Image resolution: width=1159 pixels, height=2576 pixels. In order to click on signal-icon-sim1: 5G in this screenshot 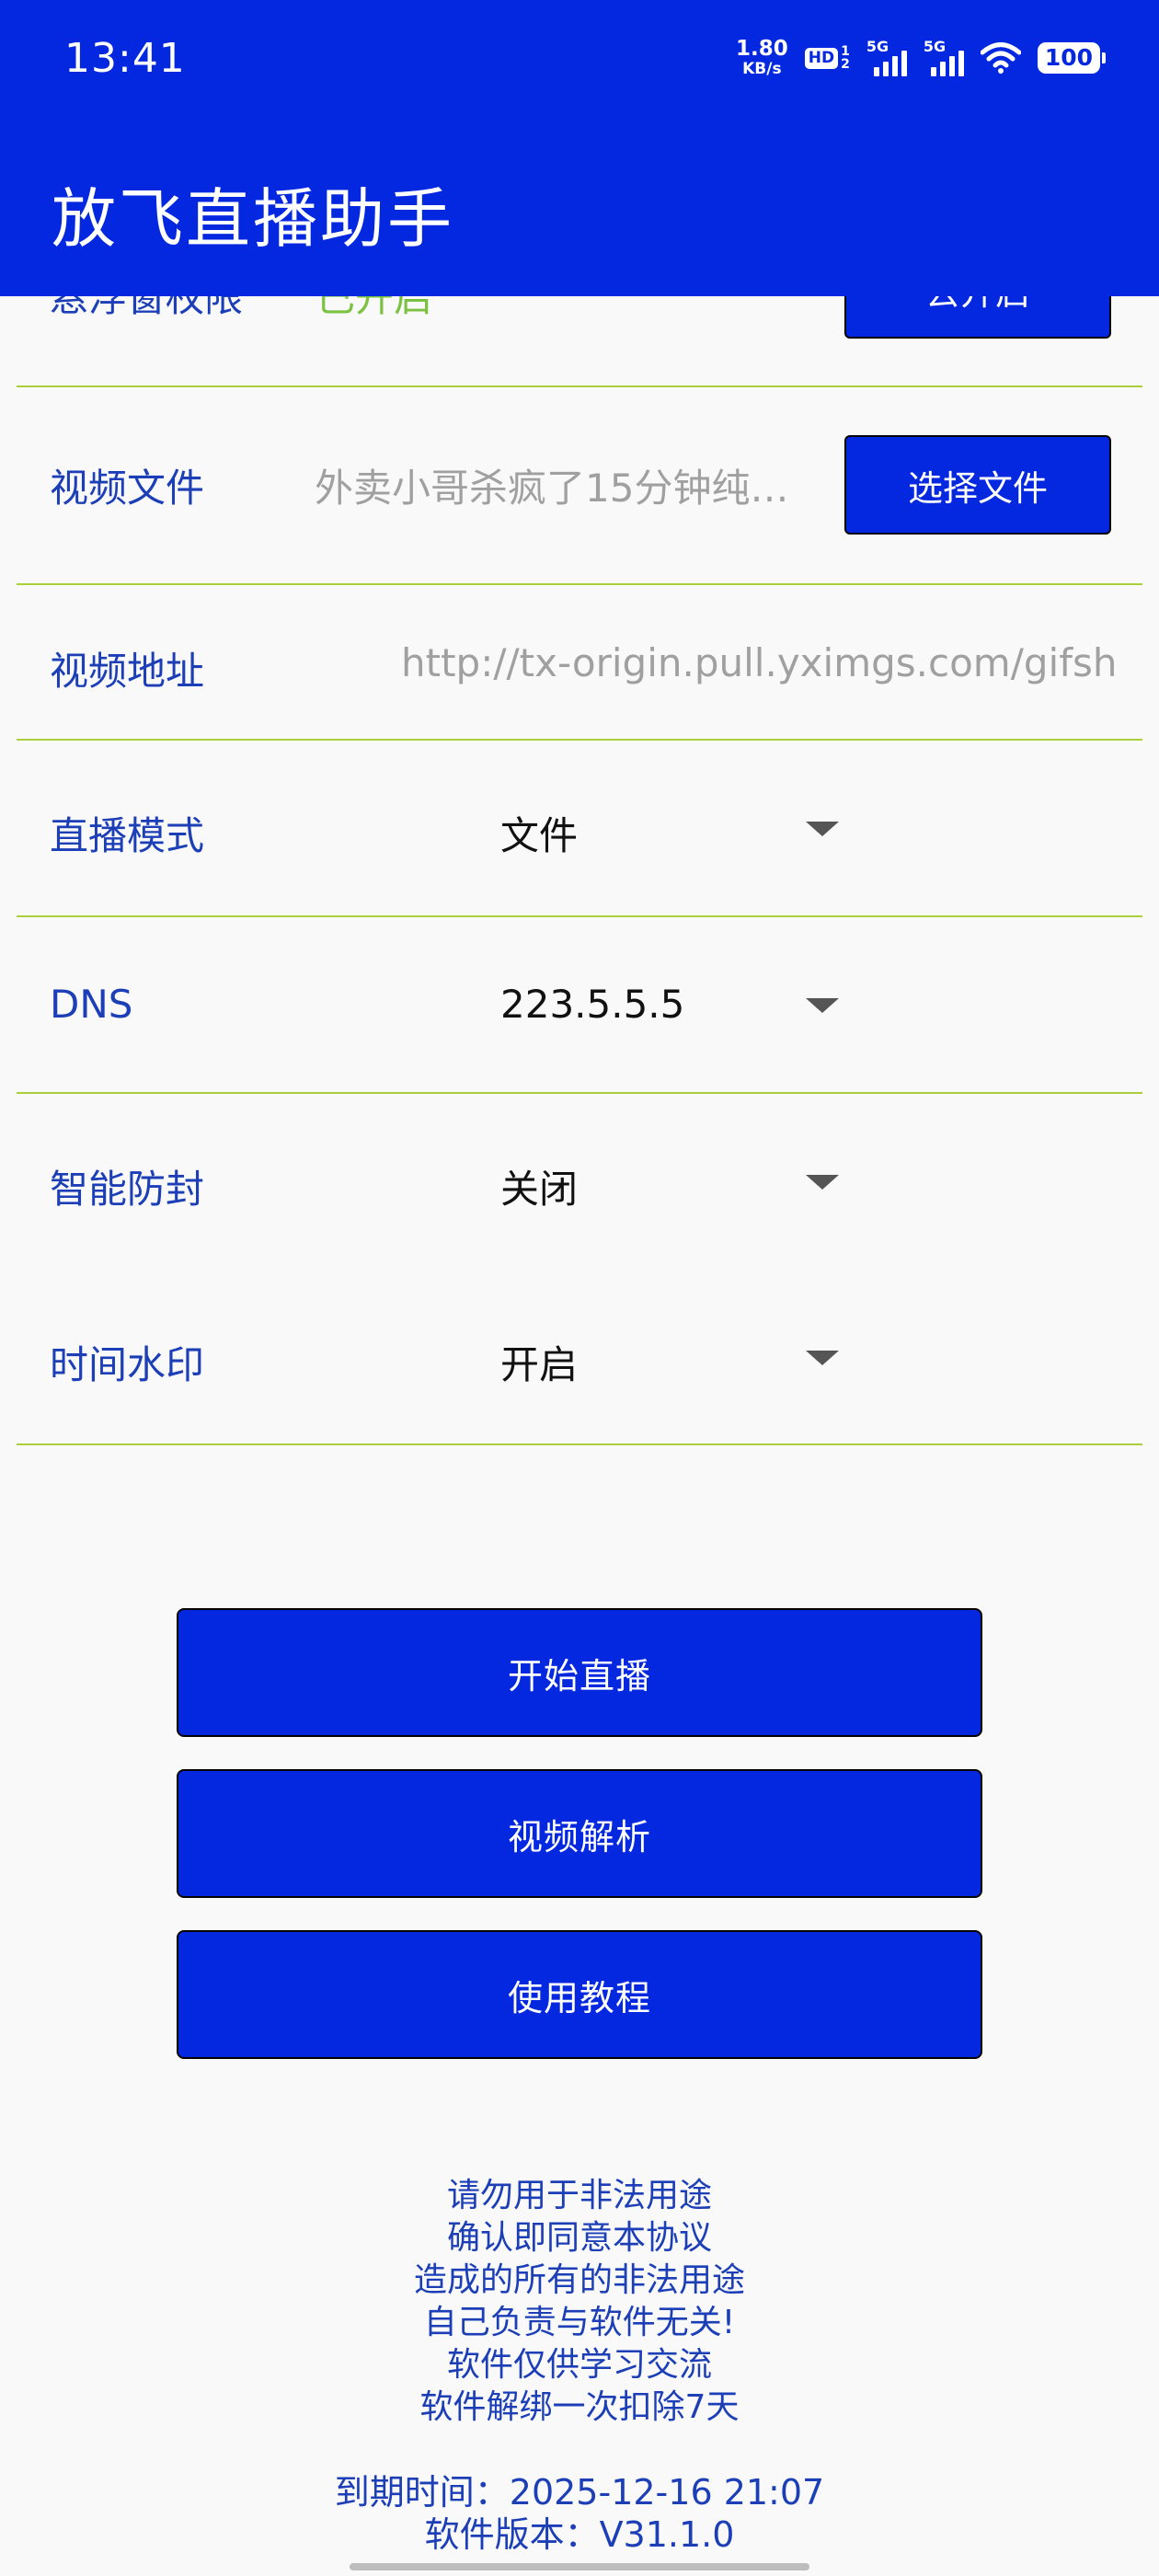, I will do `click(886, 57)`.